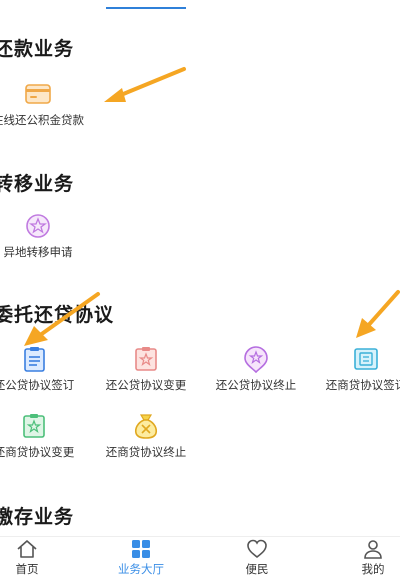 Image resolution: width=400 pixels, height=577 pixels. Describe the element at coordinates (146, 385) in the screenshot. I see `public-loan-agreement-change-label: 还公贷协议变更` at that location.